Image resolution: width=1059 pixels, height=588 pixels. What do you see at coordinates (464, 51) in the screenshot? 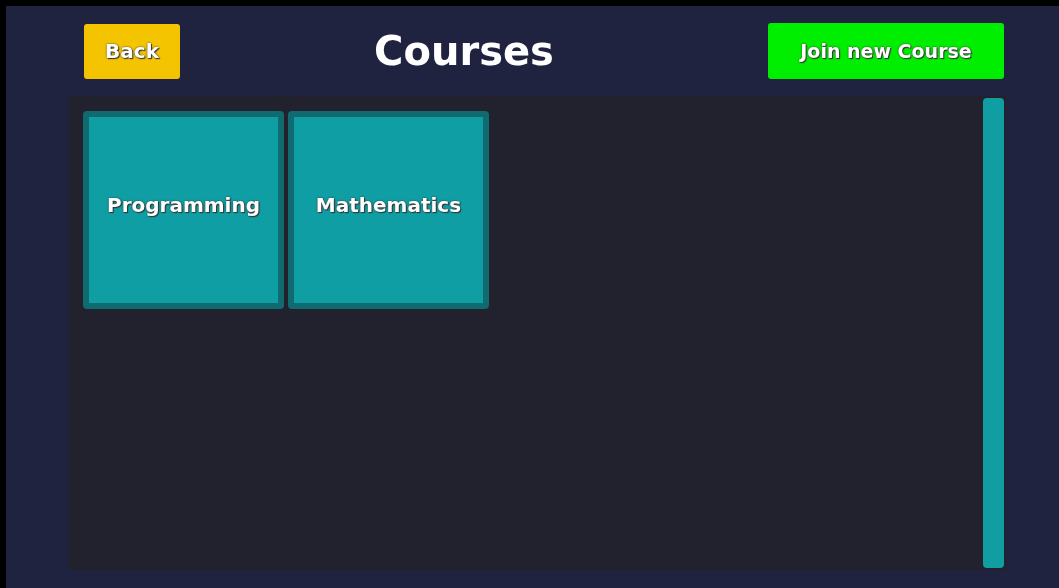
I see `page-title: Courses` at bounding box center [464, 51].